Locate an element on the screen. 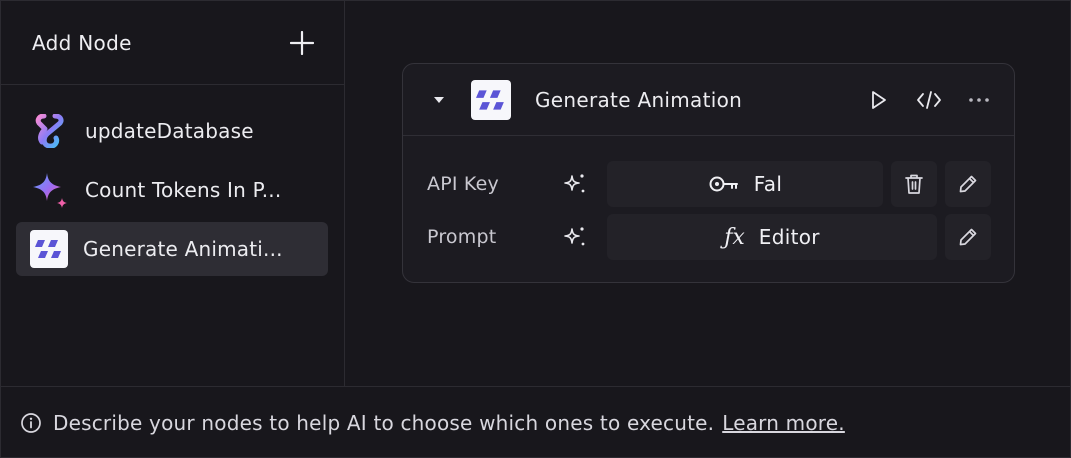 The image size is (1071, 458). input-row-prompt: Prompt ƒx Editor is located at coordinates (709, 237).